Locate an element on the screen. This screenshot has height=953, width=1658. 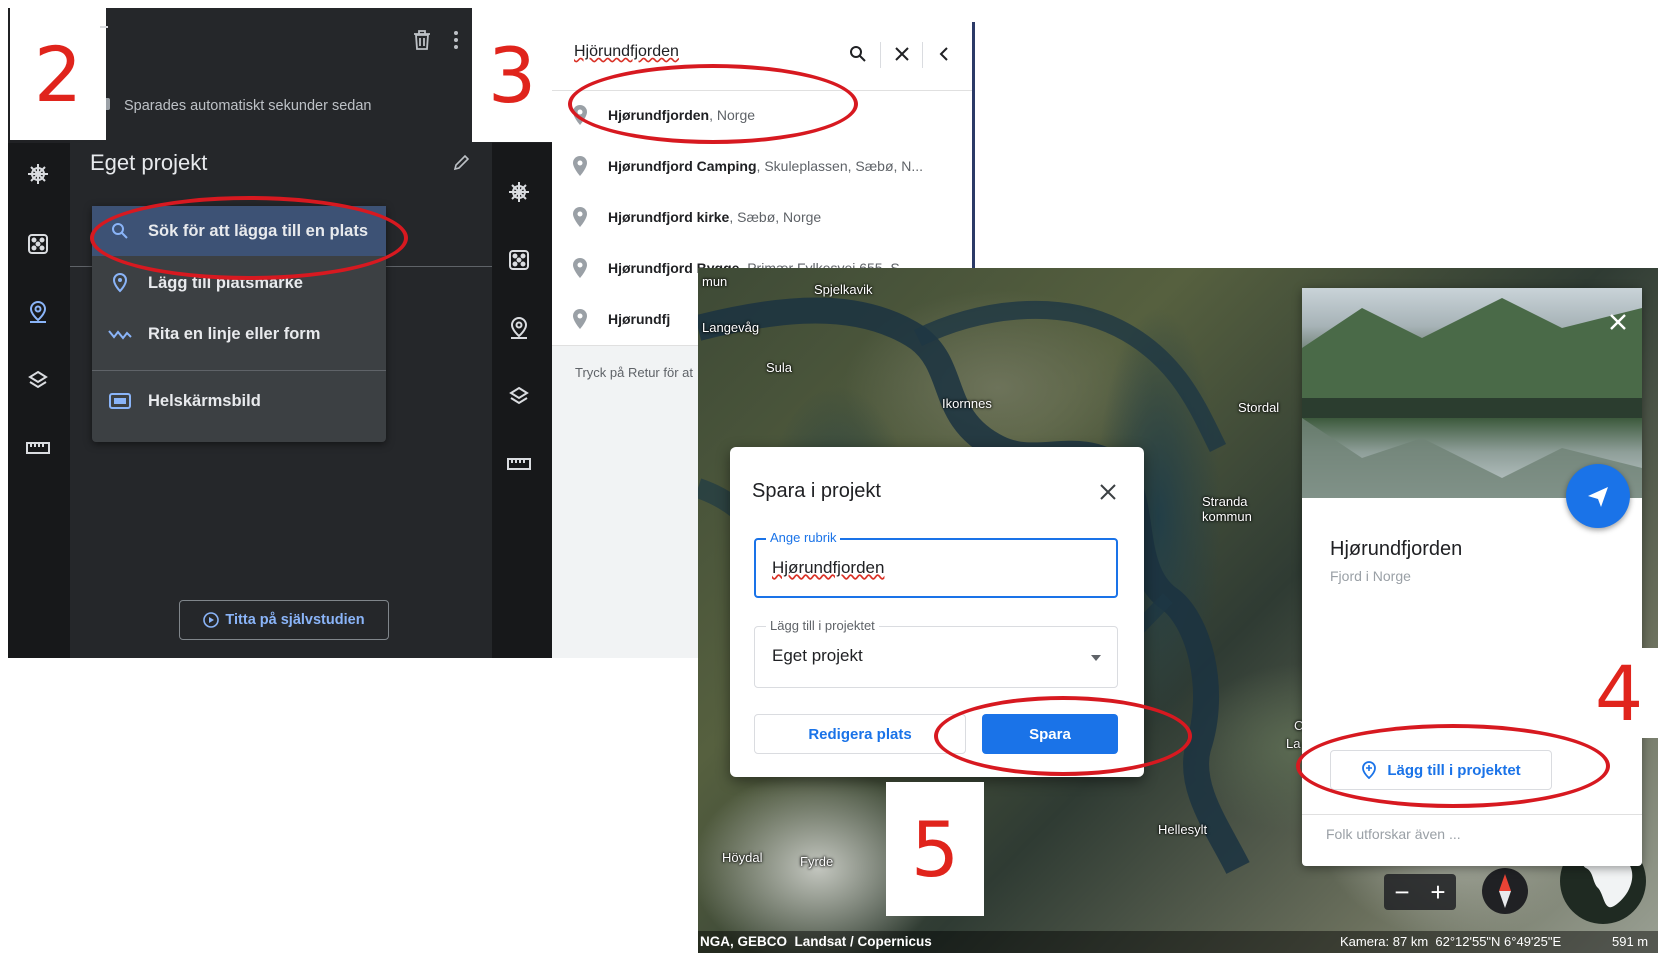
compass-icon is located at coordinates (1505, 891).